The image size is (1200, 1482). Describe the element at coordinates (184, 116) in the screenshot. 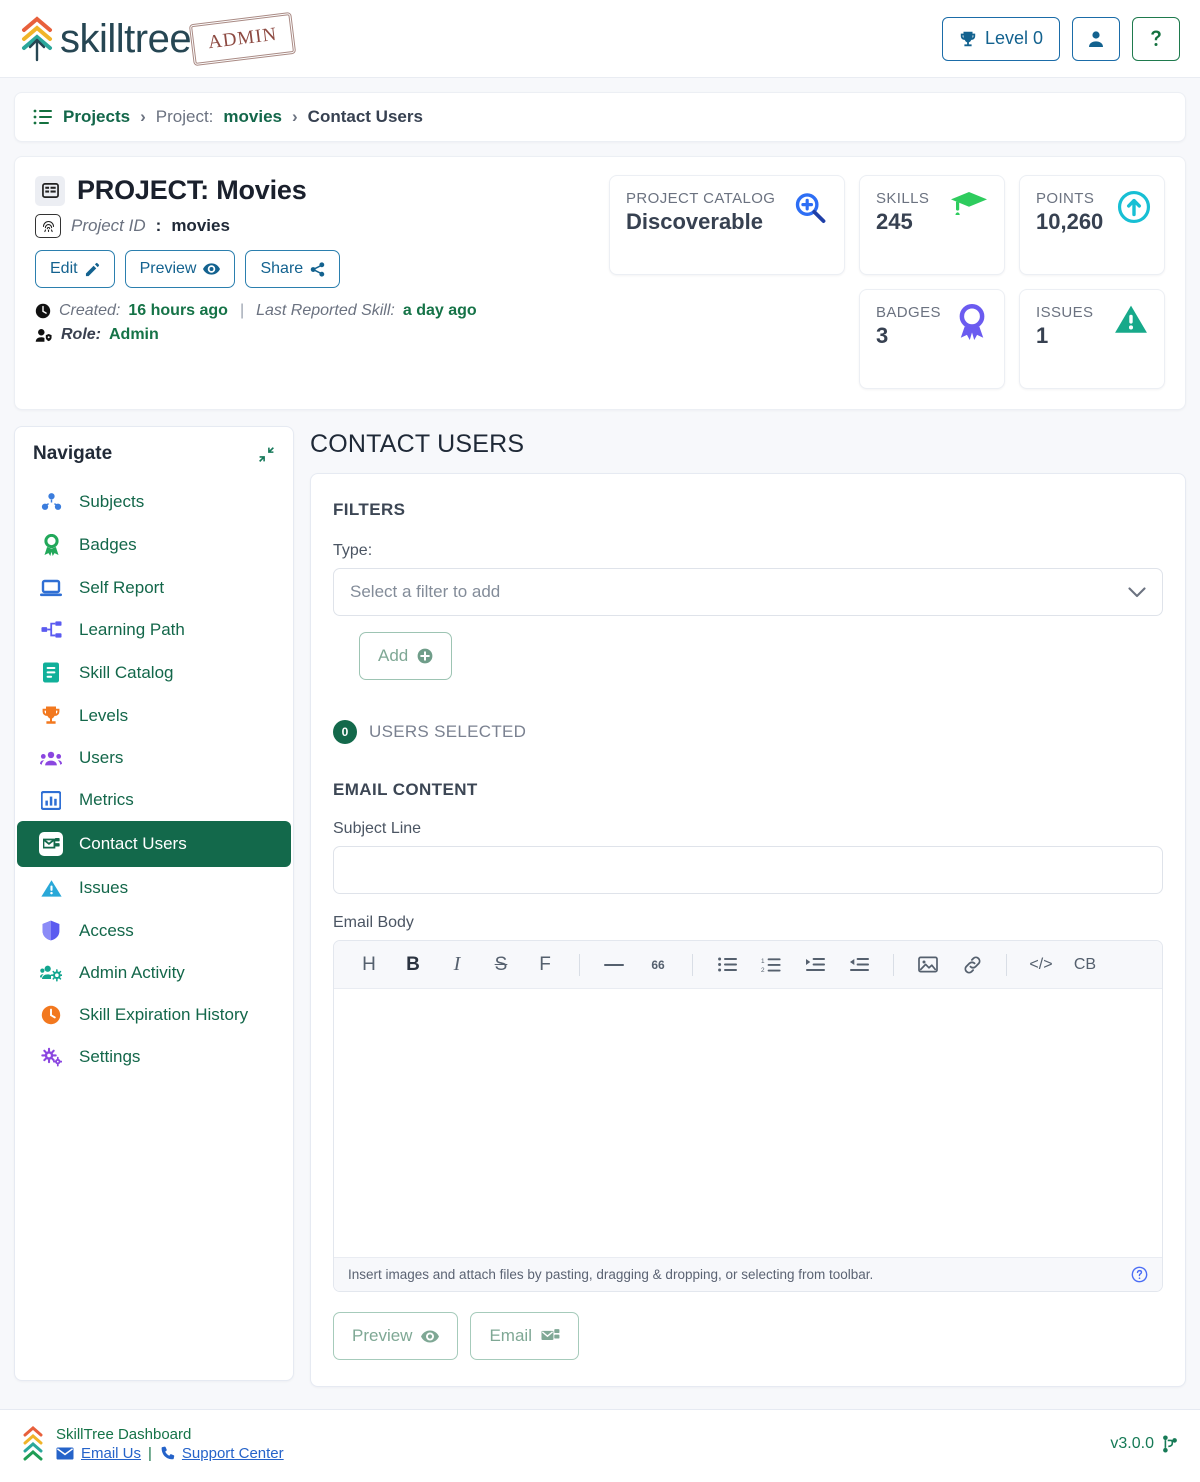

I see `breadcrumb-project-label: Project:` at that location.